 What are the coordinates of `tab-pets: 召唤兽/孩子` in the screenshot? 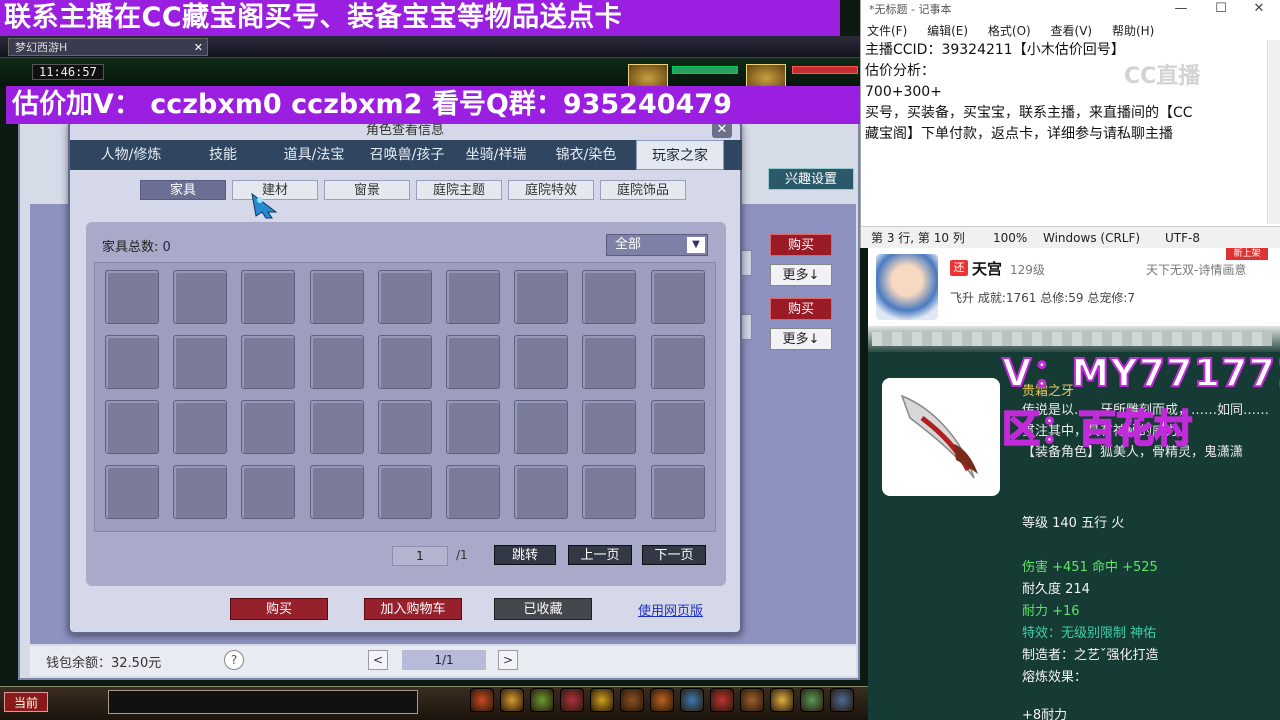 It's located at (407, 155).